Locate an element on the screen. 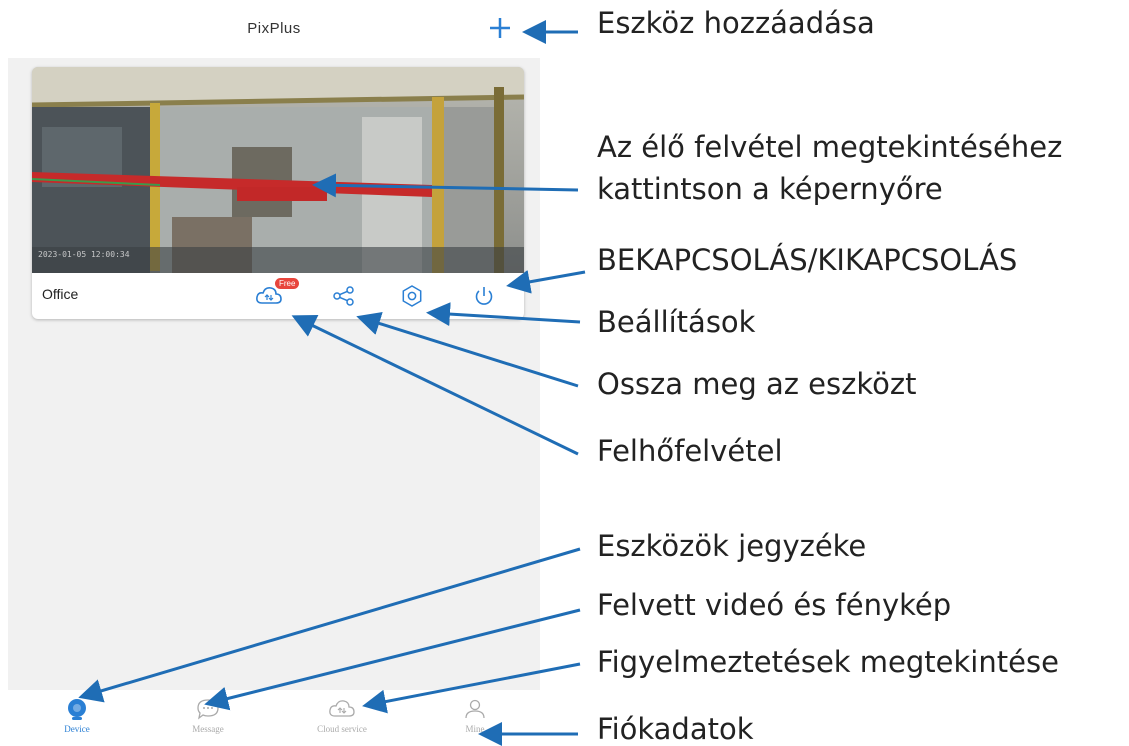 Image resolution: width=1129 pixels, height=746 pixels. device-card-footer: Office Free is located at coordinates (278, 296).